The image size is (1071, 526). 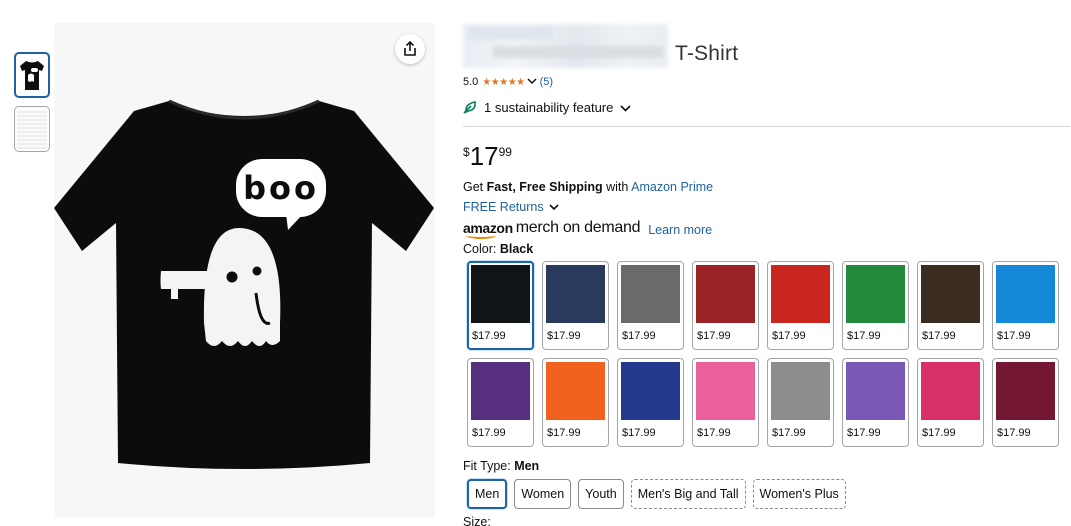 I want to click on share-button, so click(x=410, y=49).